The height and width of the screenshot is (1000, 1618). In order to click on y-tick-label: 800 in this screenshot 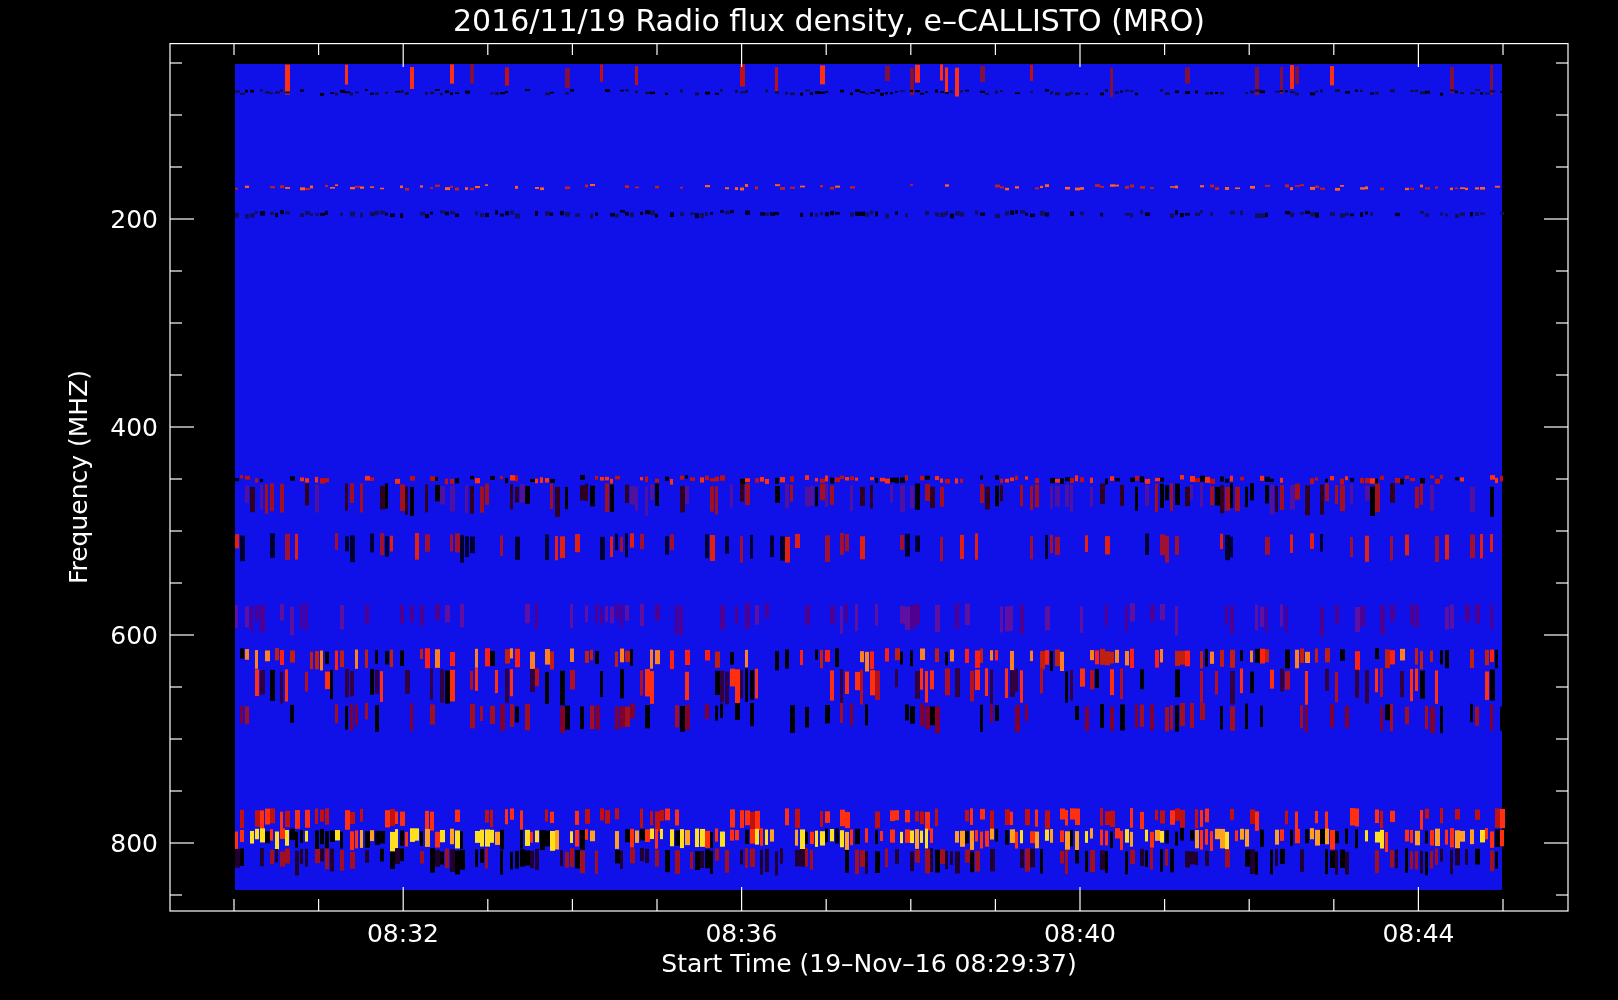, I will do `click(134, 843)`.